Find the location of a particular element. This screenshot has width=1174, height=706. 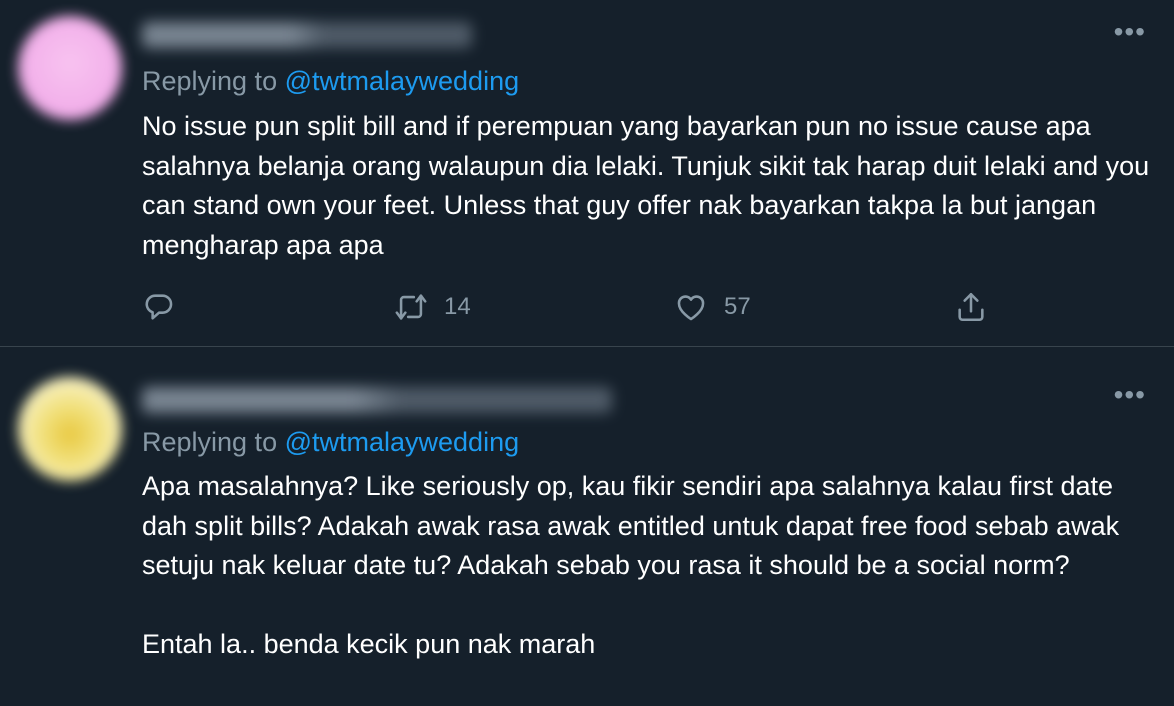

tweet-actions: 14 57 is located at coordinates (587, 310).